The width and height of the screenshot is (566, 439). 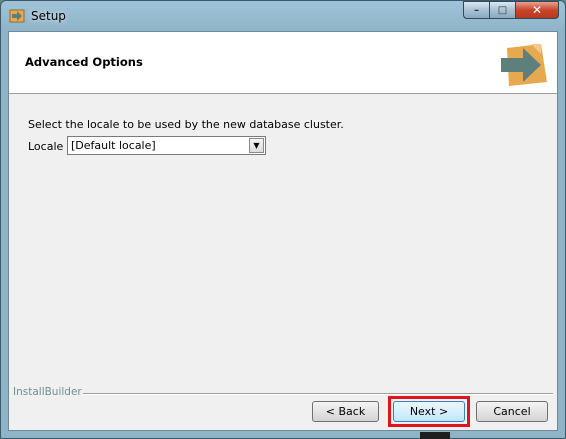 I want to click on chevron-down-icon: ▼, so click(x=256, y=145).